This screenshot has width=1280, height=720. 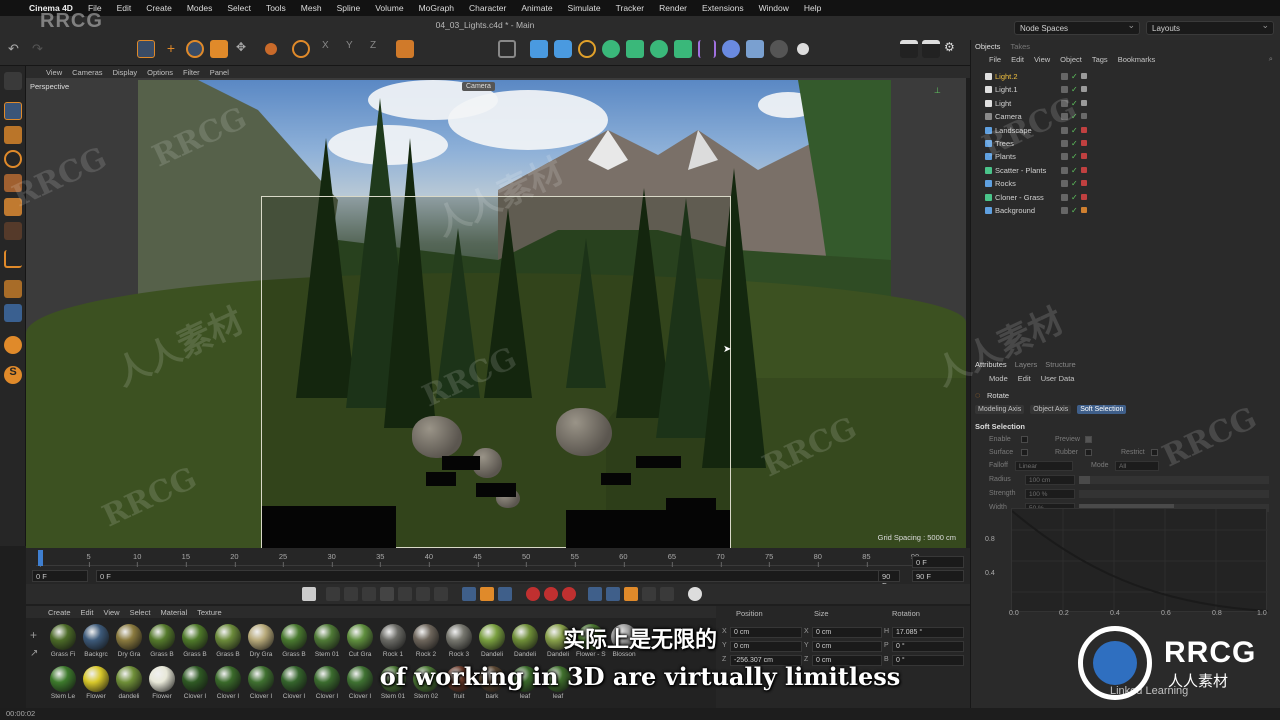 I want to click on layouts-dropdown: Layouts, so click(x=1210, y=27).